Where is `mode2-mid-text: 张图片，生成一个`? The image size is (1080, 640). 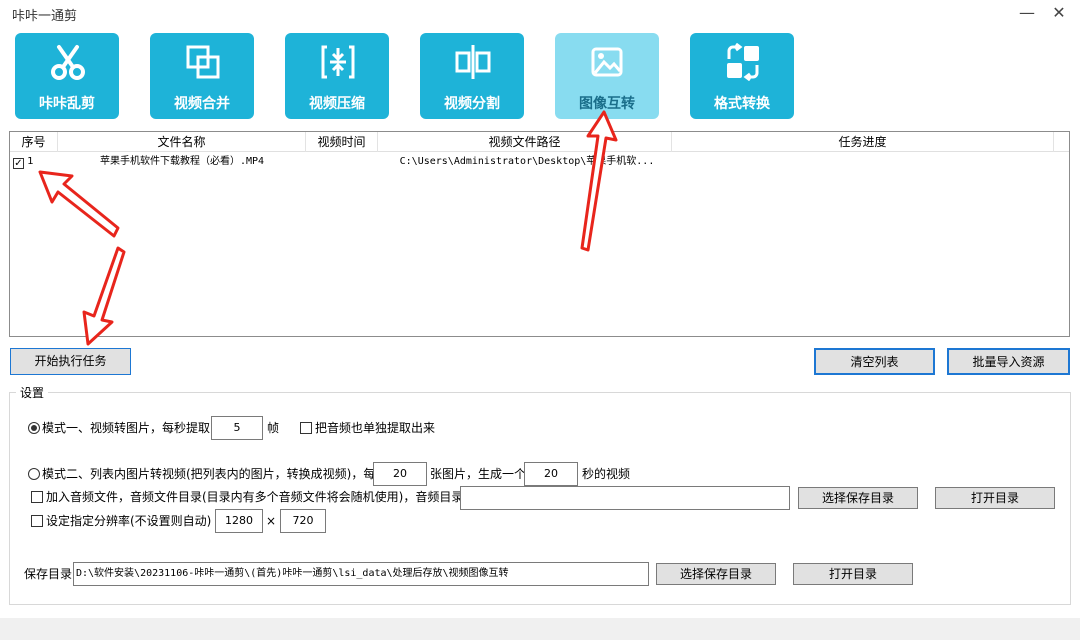
mode2-mid-text: 张图片，生成一个 is located at coordinates (478, 474).